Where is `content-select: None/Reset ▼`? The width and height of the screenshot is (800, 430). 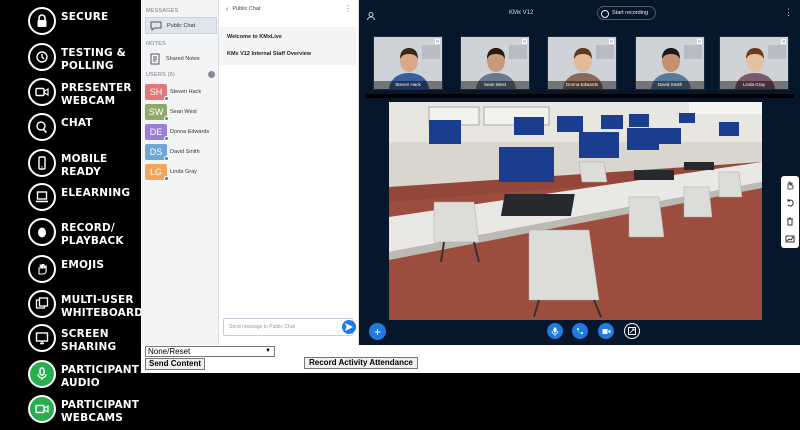 content-select: None/Reset ▼ is located at coordinates (210, 351).